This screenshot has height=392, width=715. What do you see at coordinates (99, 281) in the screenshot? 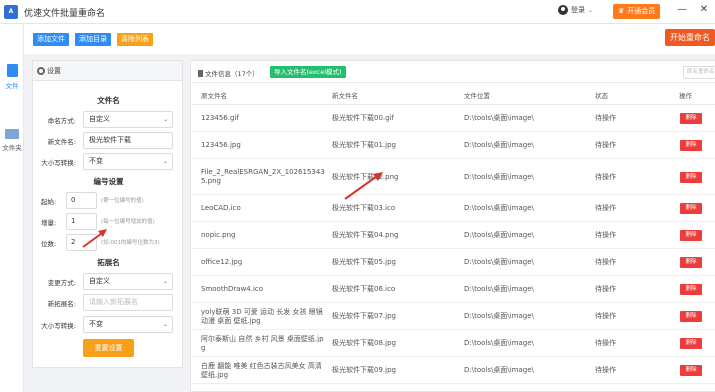
I see `change-method-value: 自定义` at bounding box center [99, 281].